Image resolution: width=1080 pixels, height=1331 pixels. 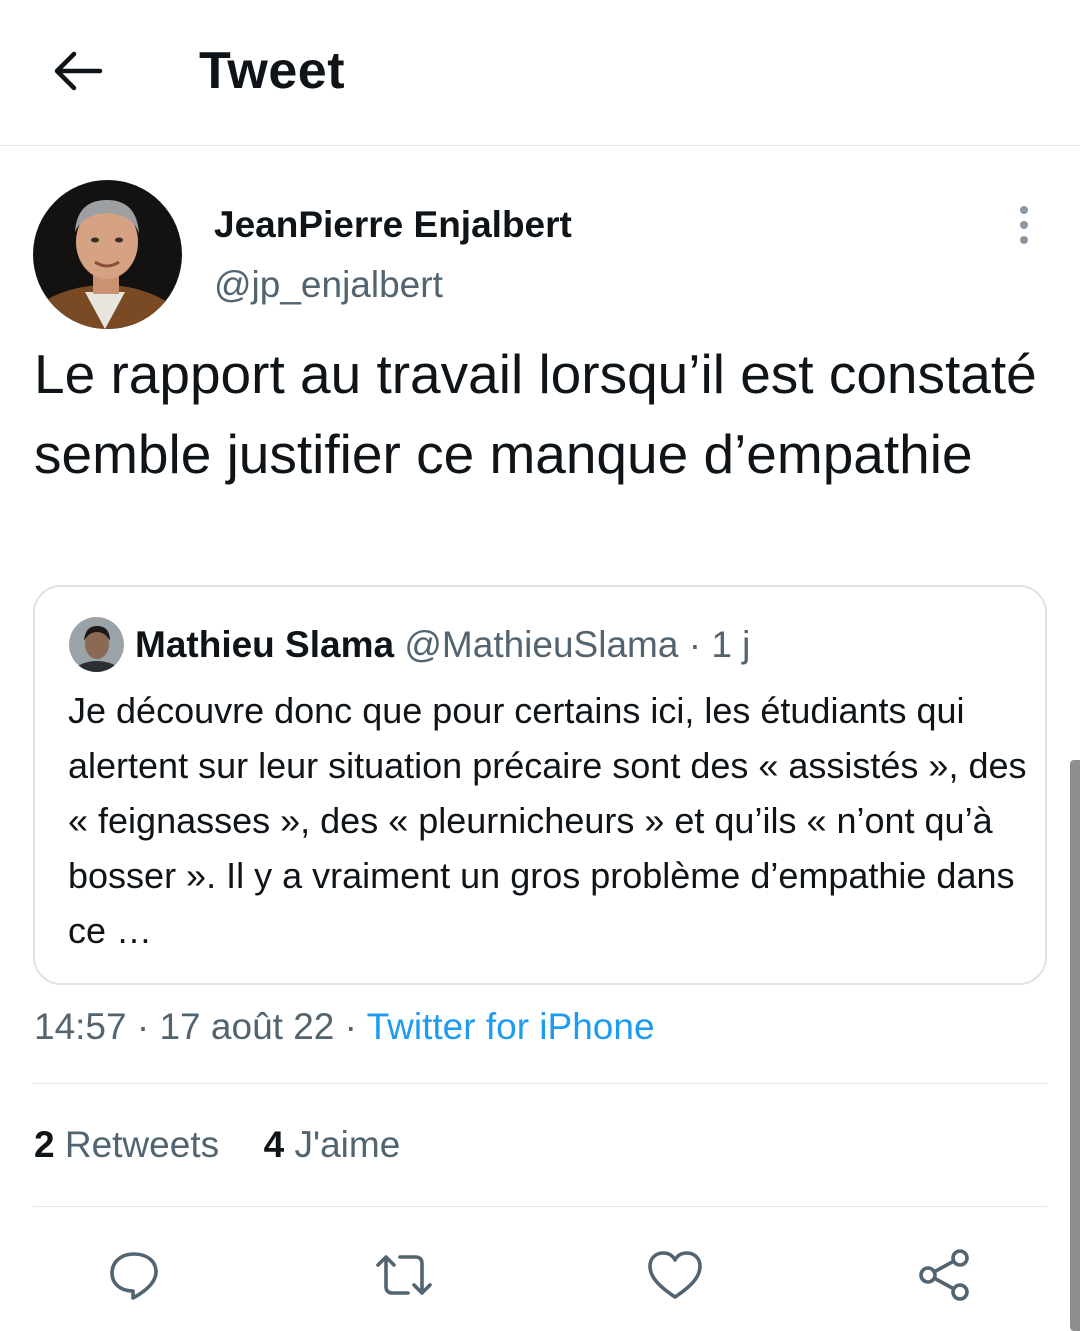 I want to click on tweet-meta: 14:57 · 17 août 22 · Twitter for iPhone, so click(x=344, y=1027).